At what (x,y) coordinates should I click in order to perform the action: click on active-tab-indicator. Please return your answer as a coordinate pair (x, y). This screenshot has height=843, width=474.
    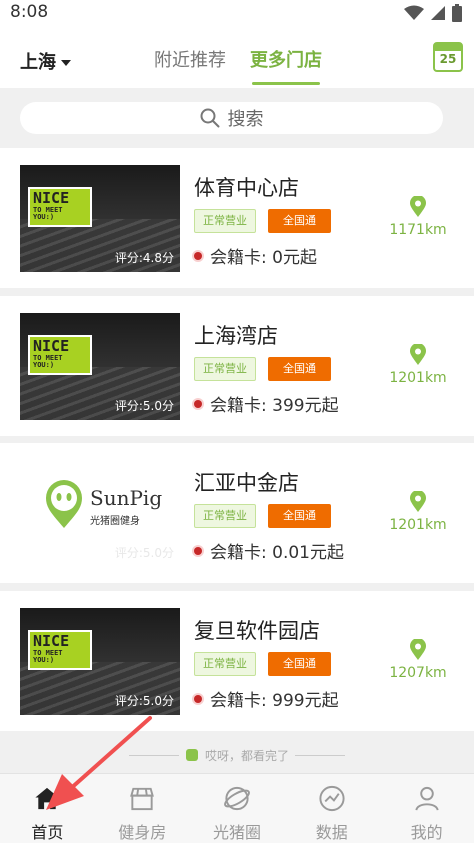
    Looking at the image, I should click on (286, 83).